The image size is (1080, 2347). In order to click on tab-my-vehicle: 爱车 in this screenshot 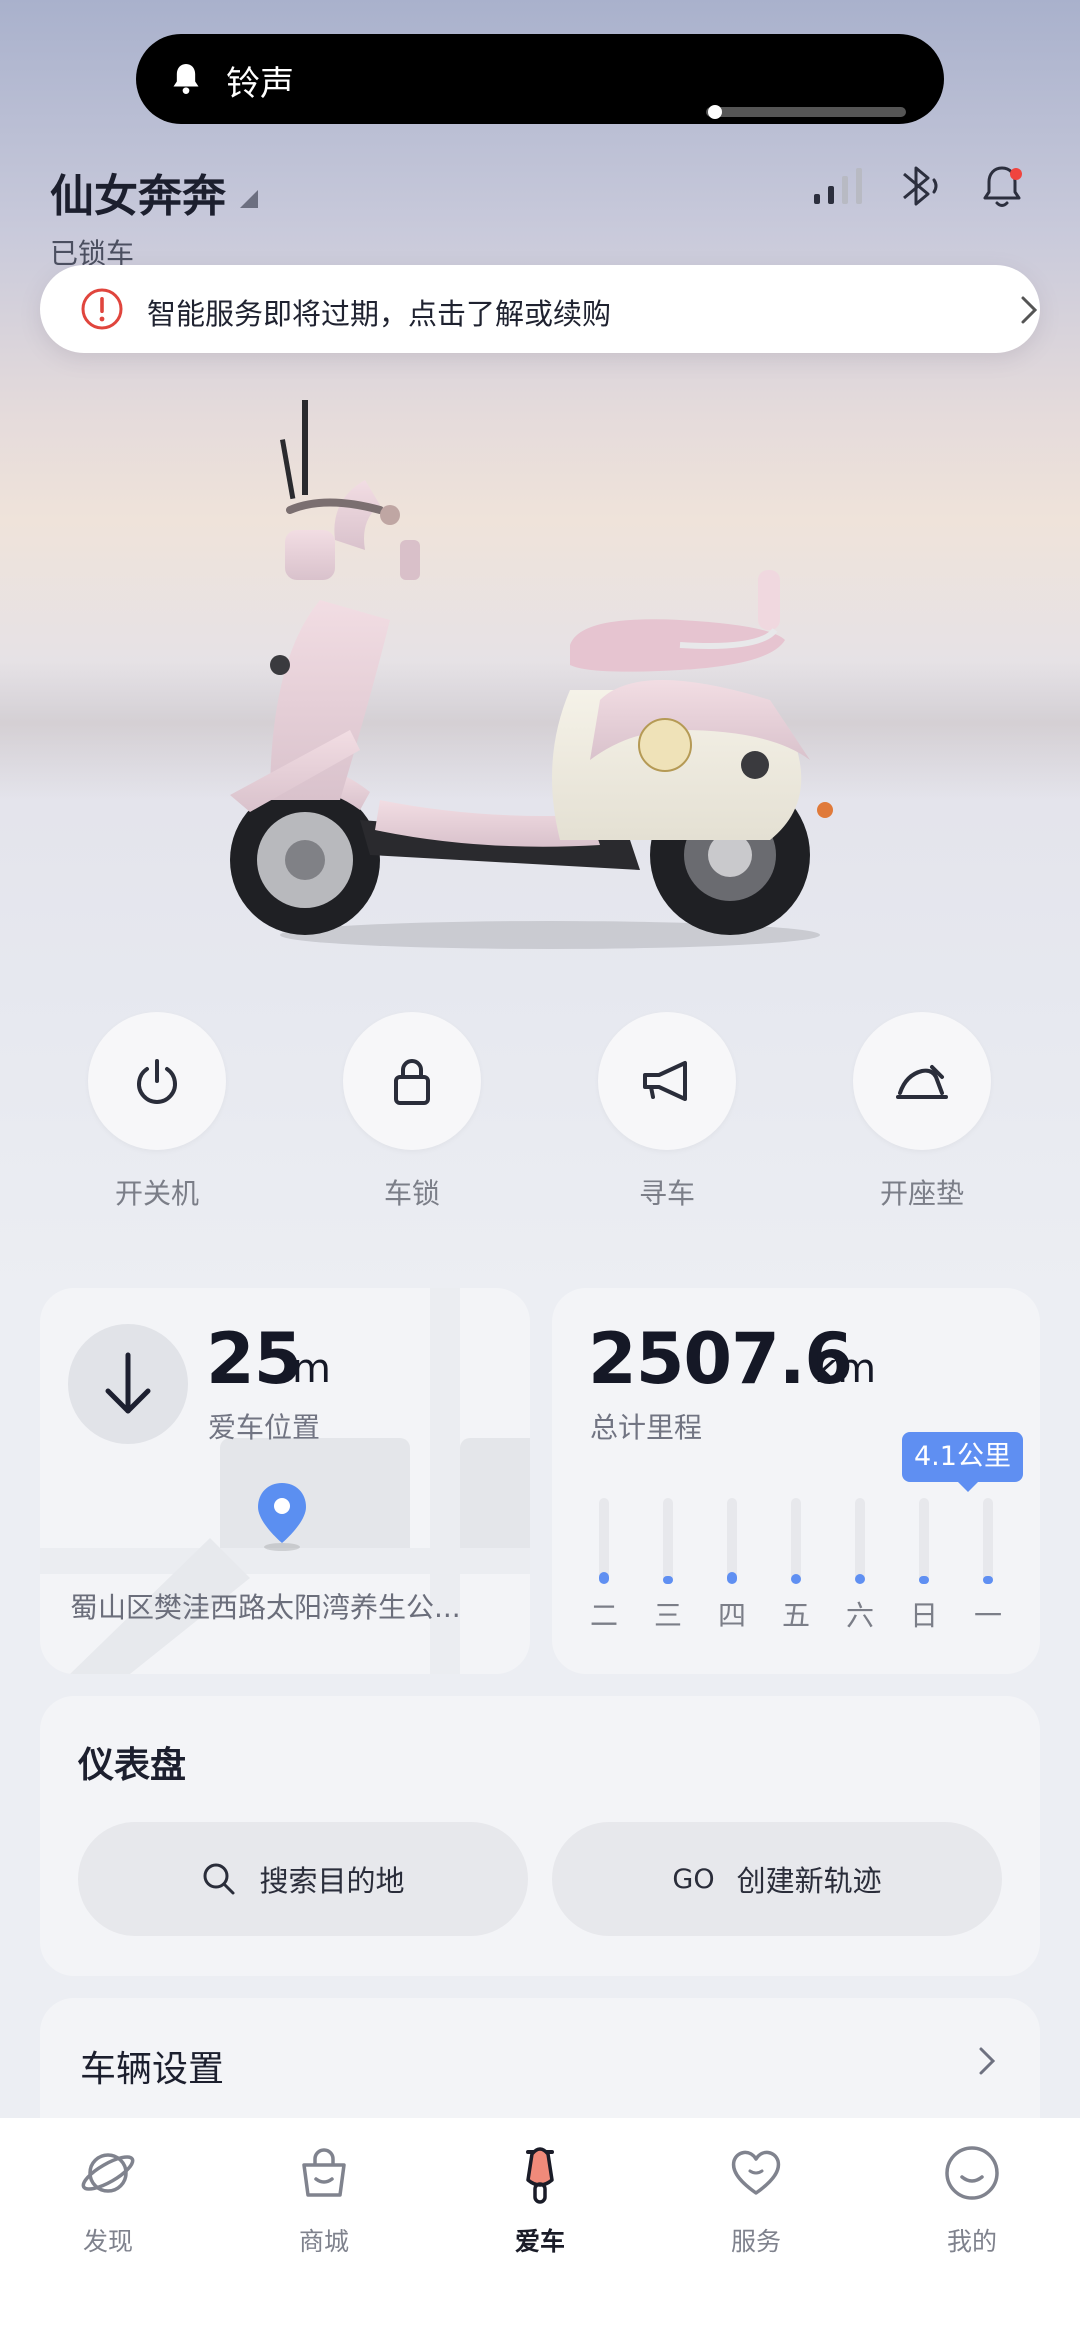, I will do `click(540, 2198)`.